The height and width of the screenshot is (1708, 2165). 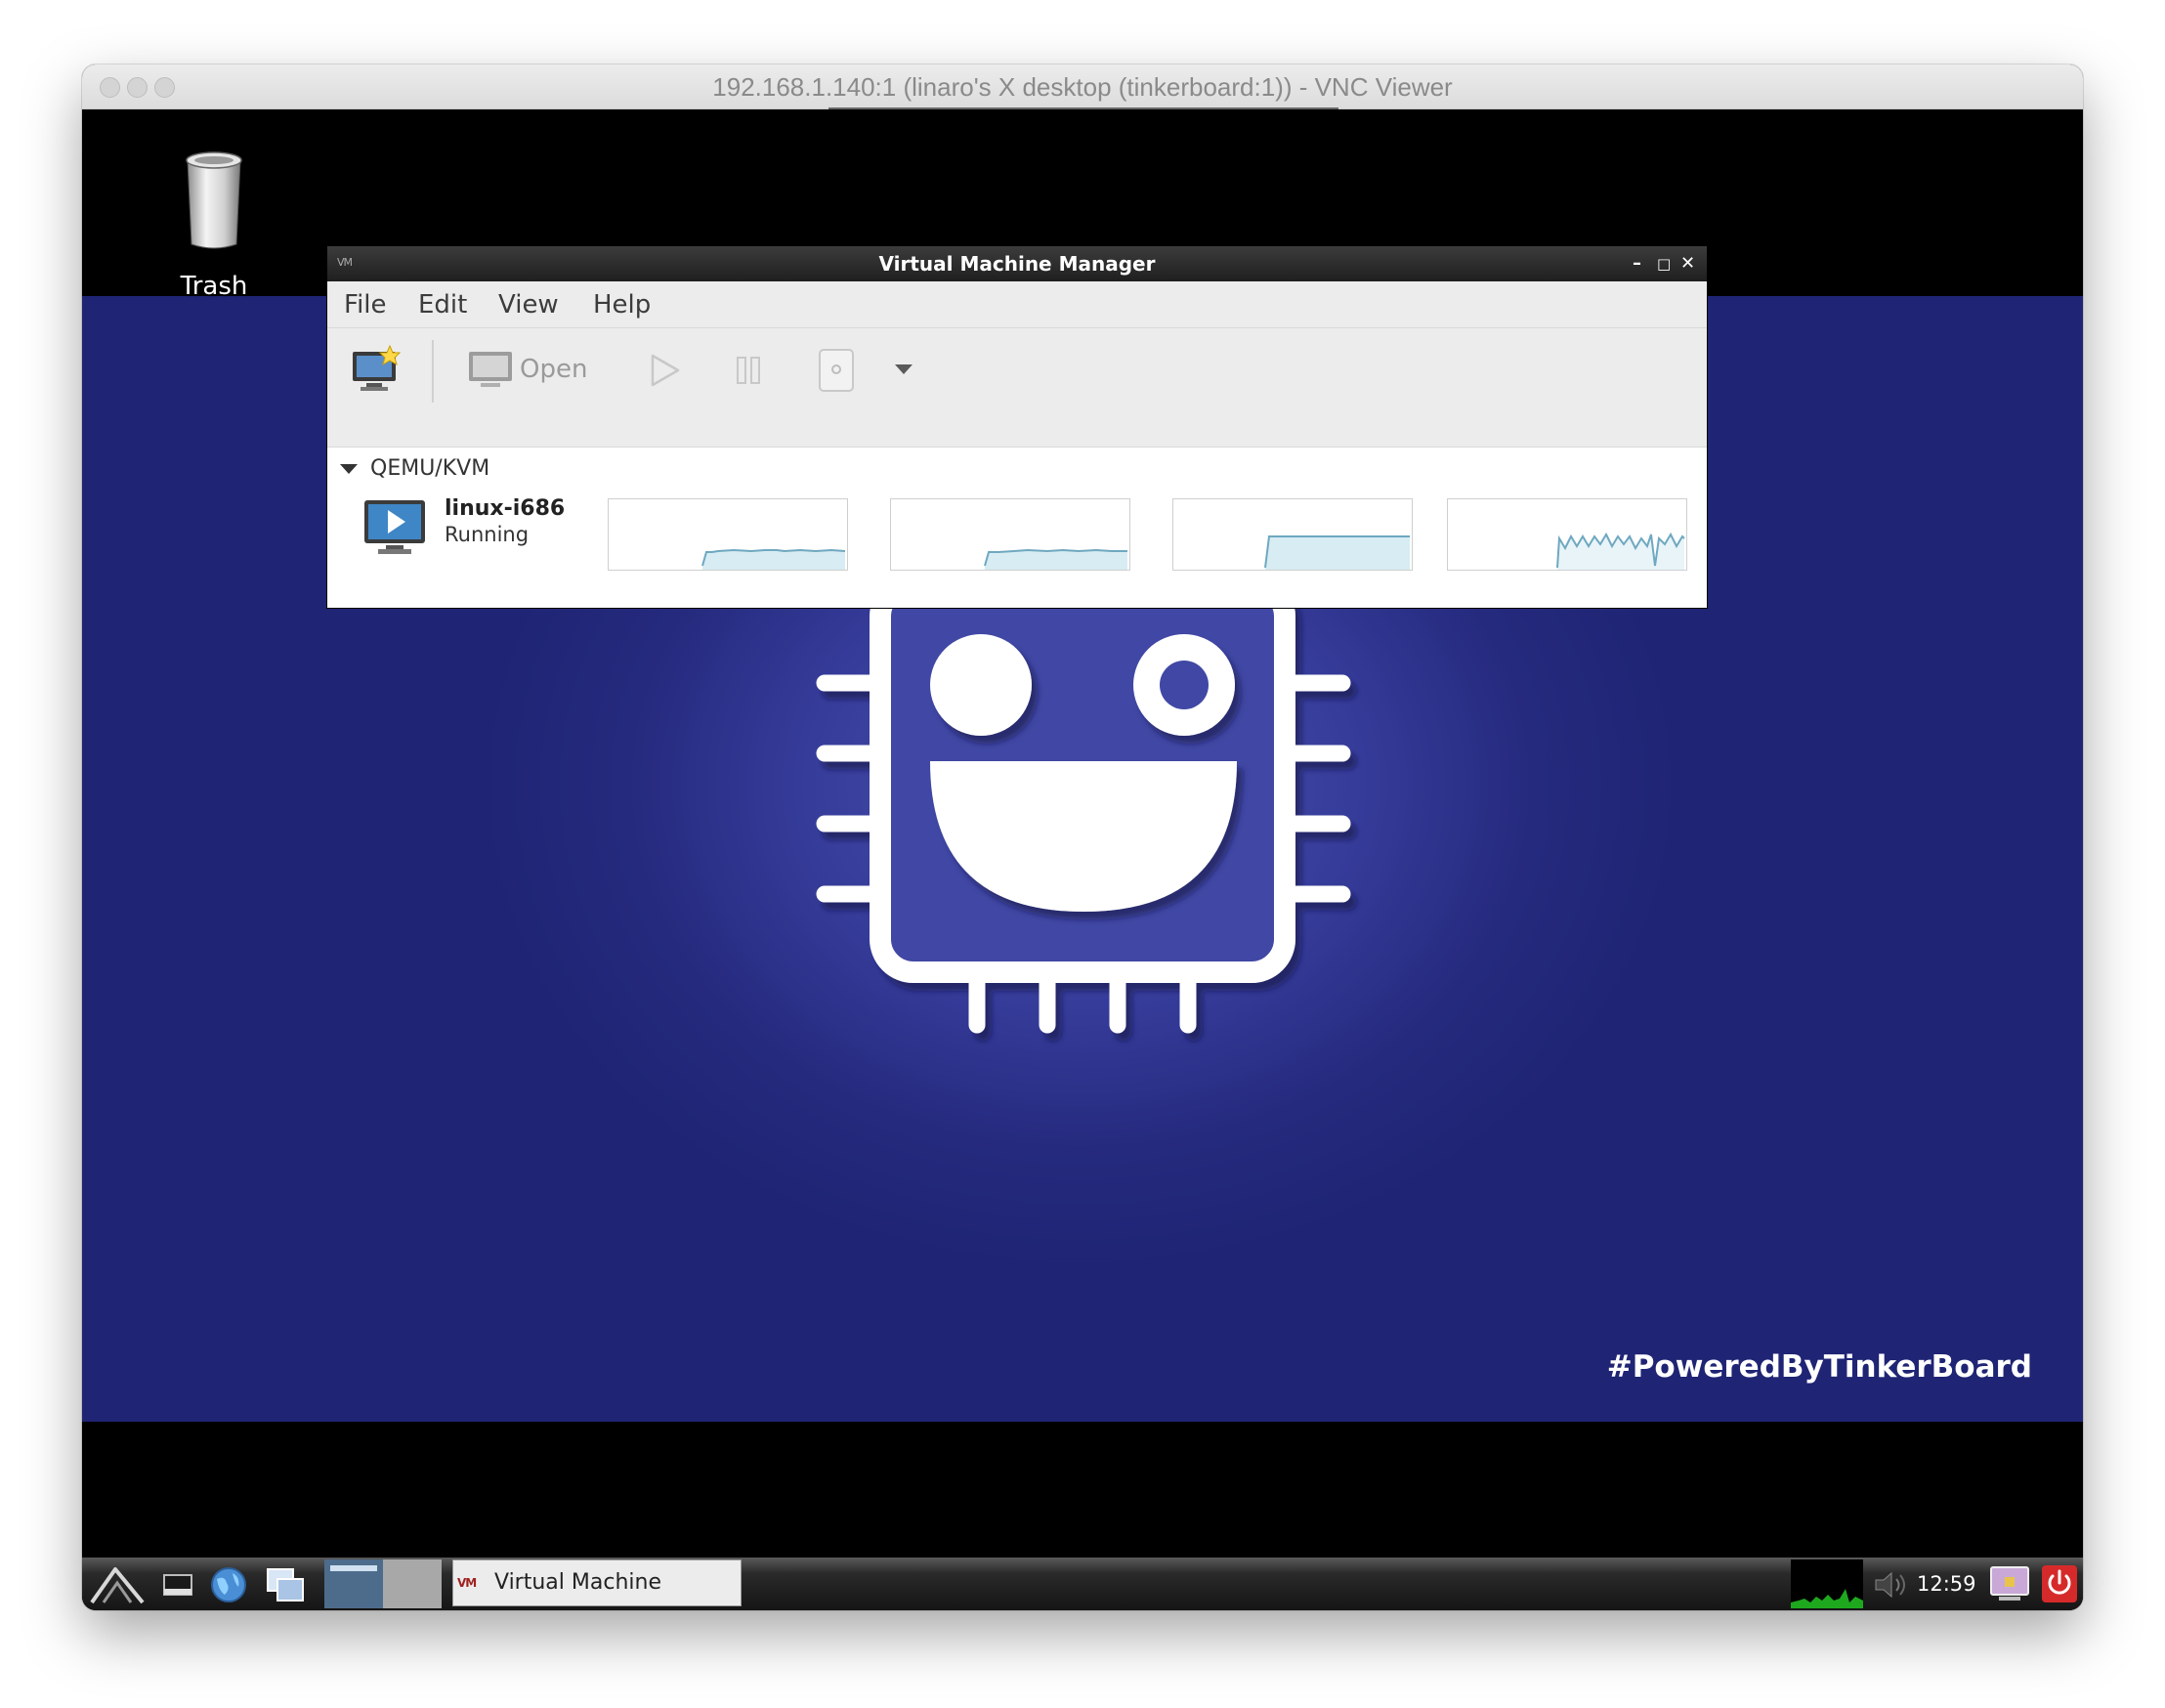 I want to click on taskbar: VM Virtual Machine Manager 12:59, so click(x=1082, y=1584).